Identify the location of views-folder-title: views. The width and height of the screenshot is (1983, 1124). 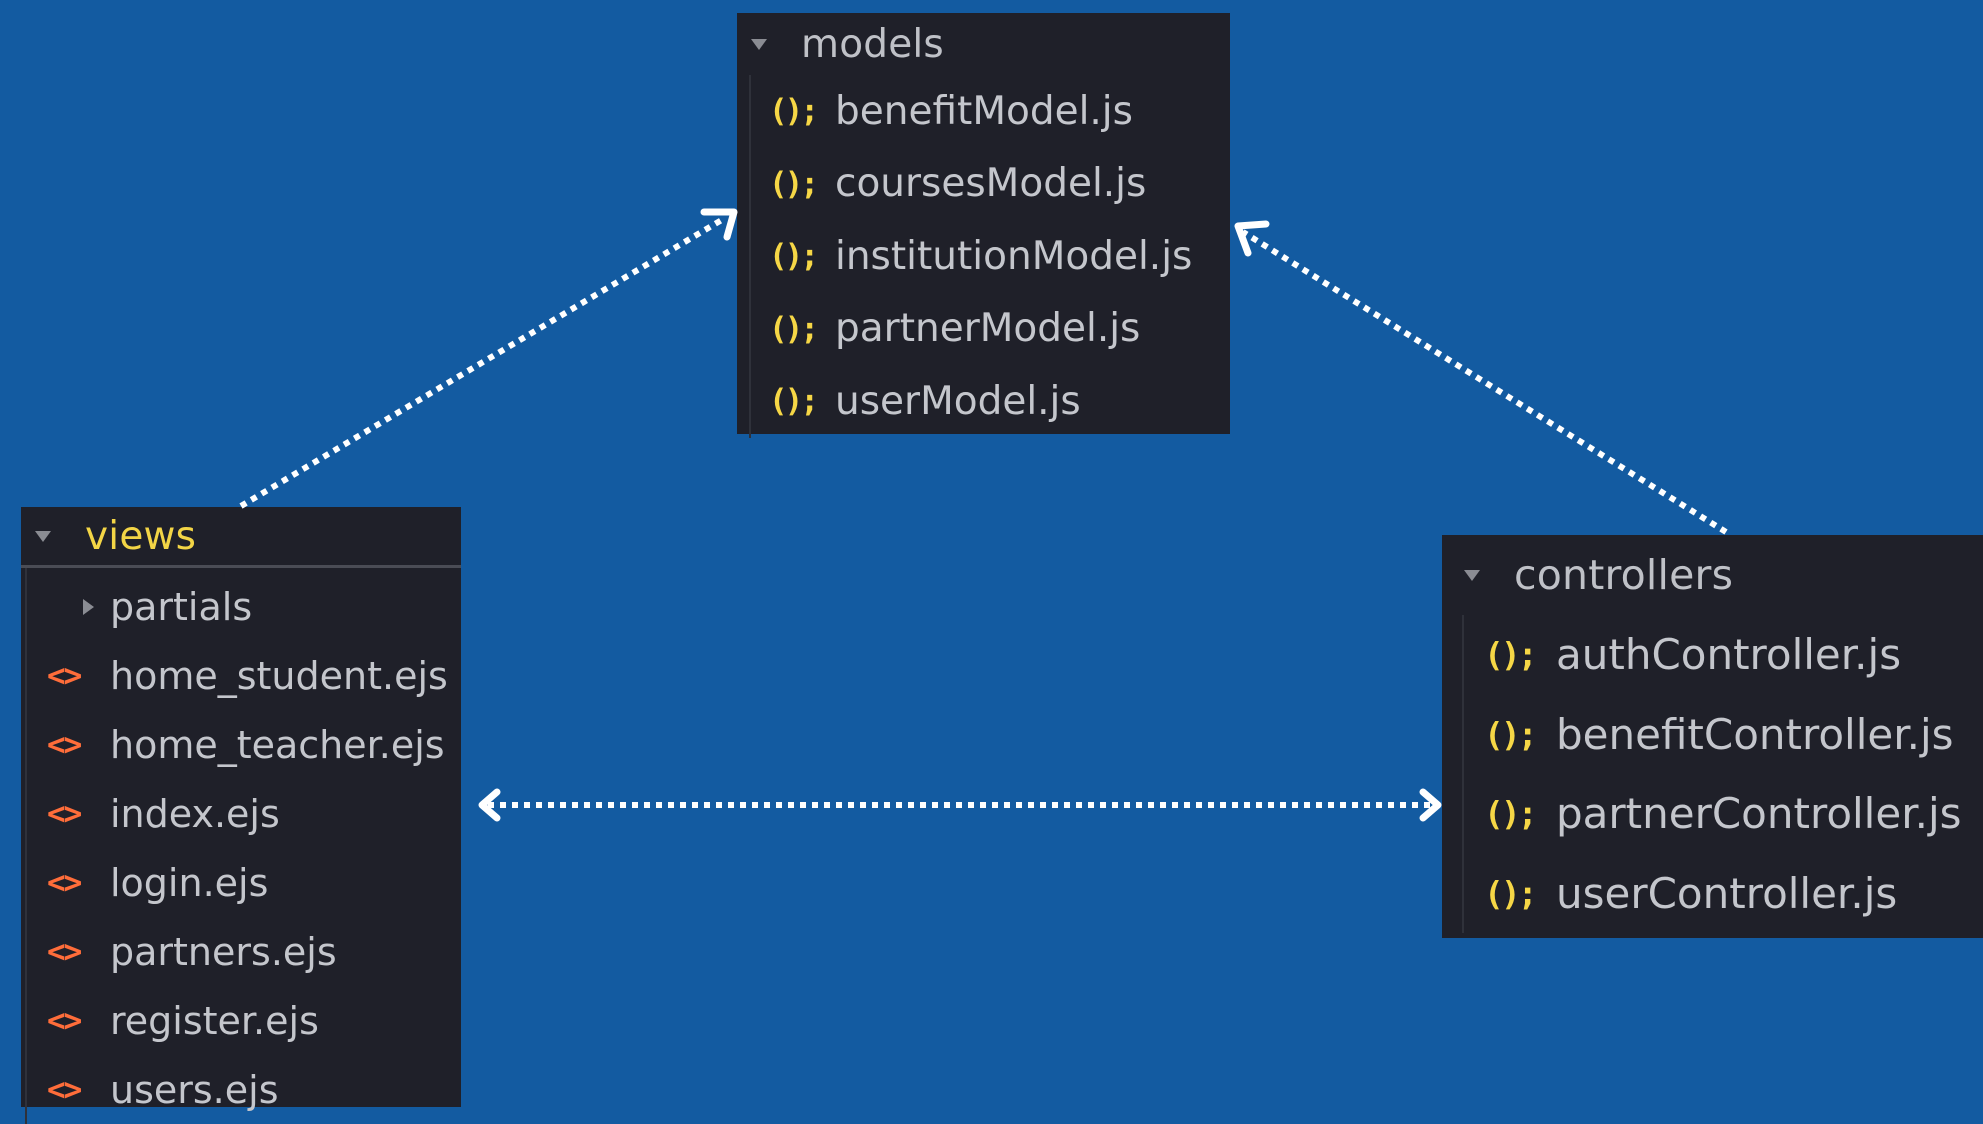
(141, 536).